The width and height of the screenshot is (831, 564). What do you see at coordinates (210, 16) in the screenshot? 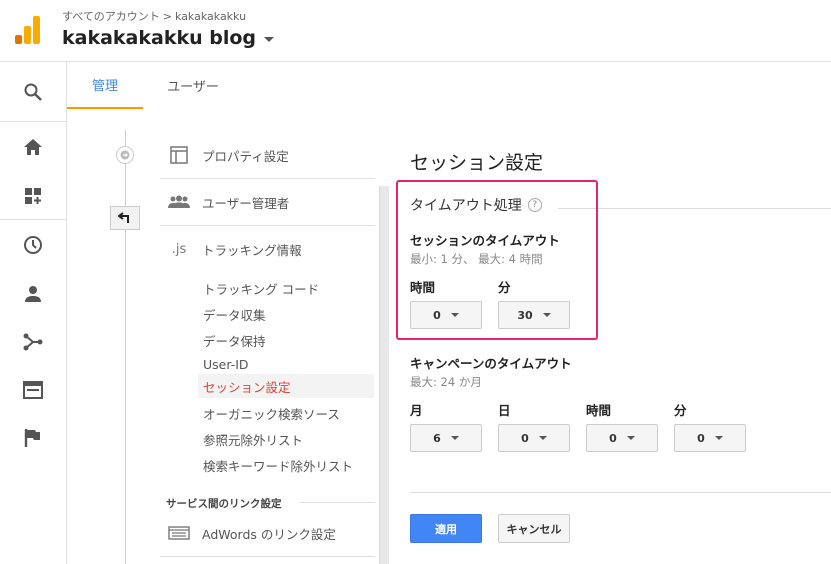
I see `breadcrumb-account: kakakakakku` at bounding box center [210, 16].